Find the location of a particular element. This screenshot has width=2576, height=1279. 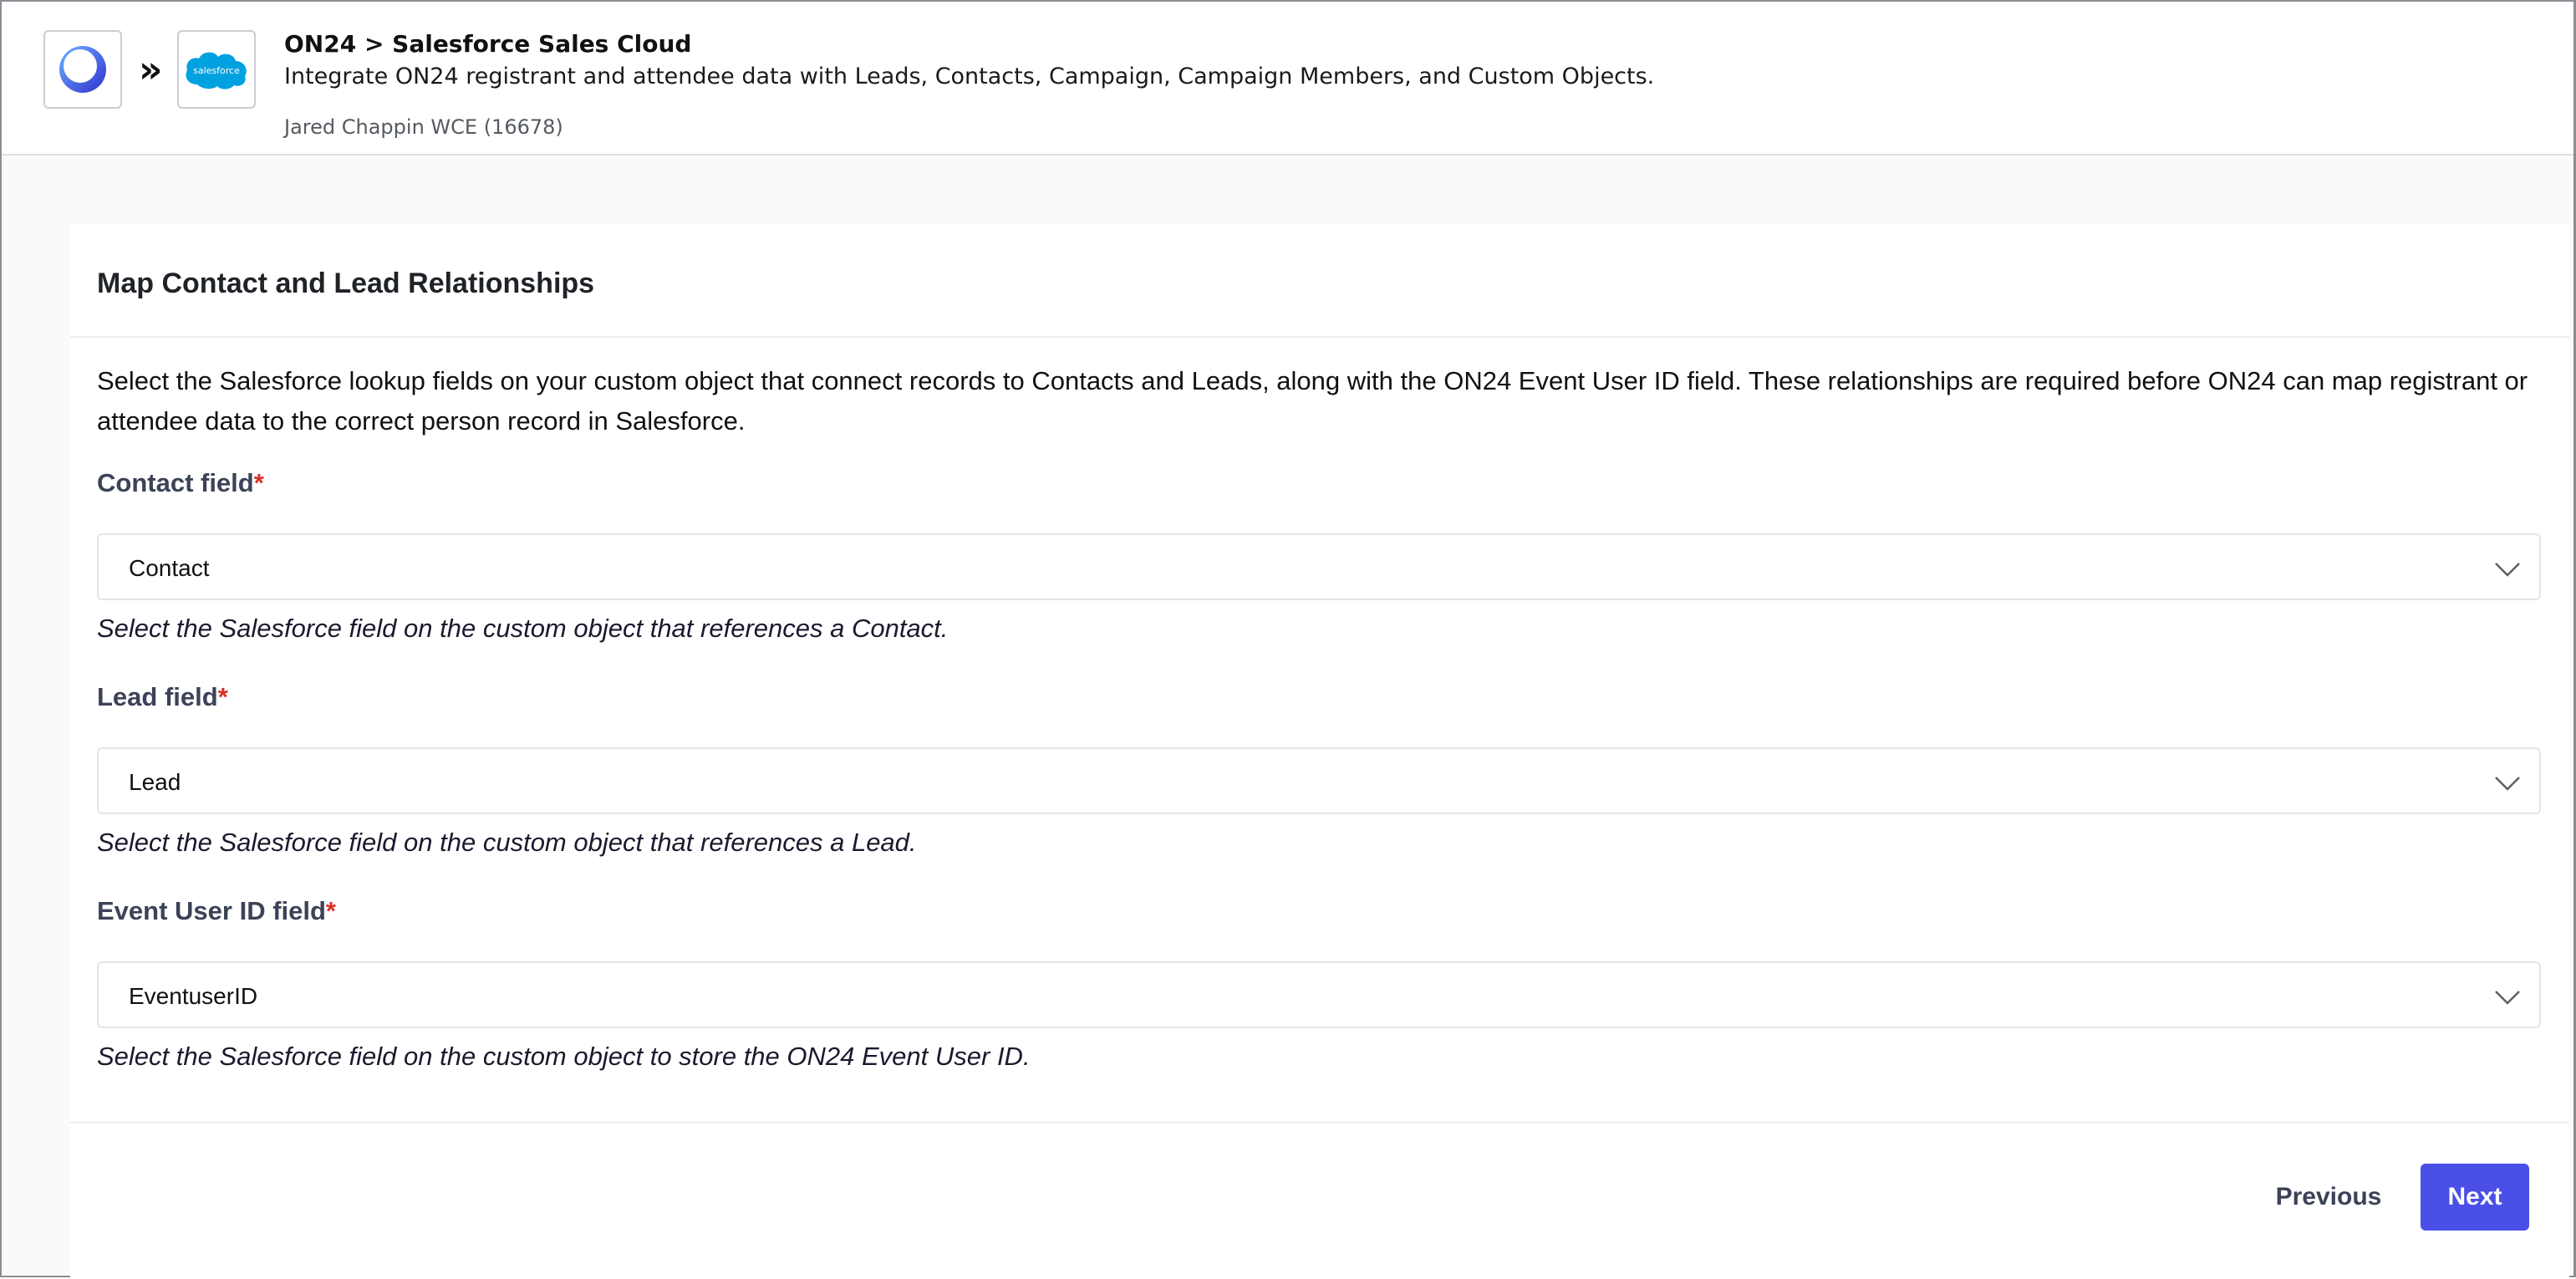

lead-field-value: Lead is located at coordinates (155, 782).